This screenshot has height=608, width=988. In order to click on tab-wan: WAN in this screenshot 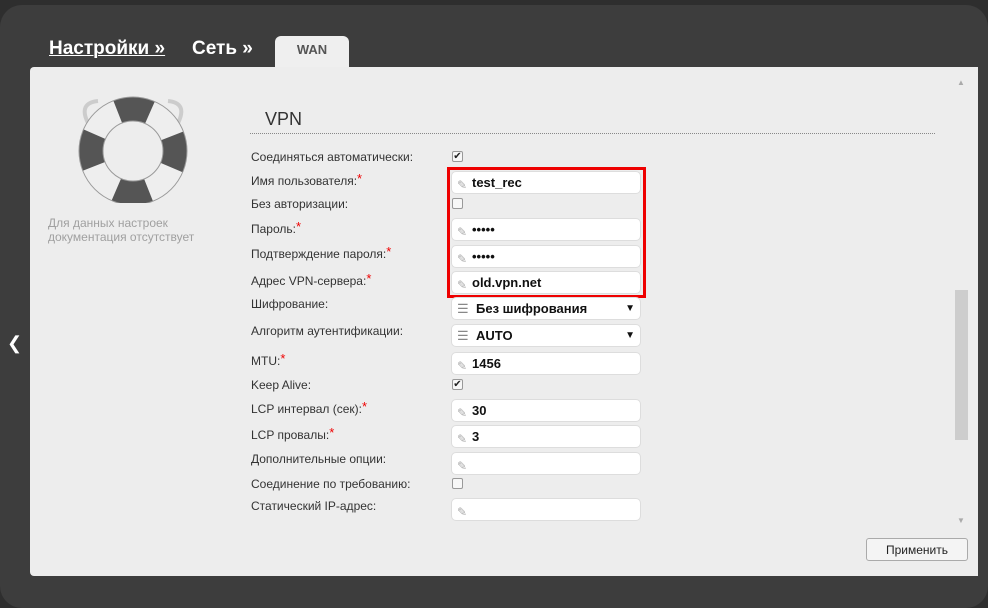, I will do `click(312, 52)`.